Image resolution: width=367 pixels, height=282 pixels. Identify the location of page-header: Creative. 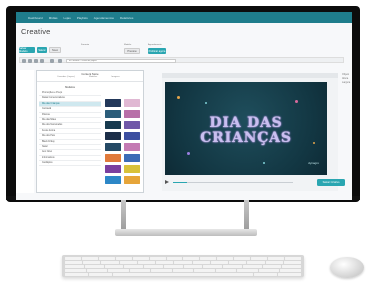
(184, 31).